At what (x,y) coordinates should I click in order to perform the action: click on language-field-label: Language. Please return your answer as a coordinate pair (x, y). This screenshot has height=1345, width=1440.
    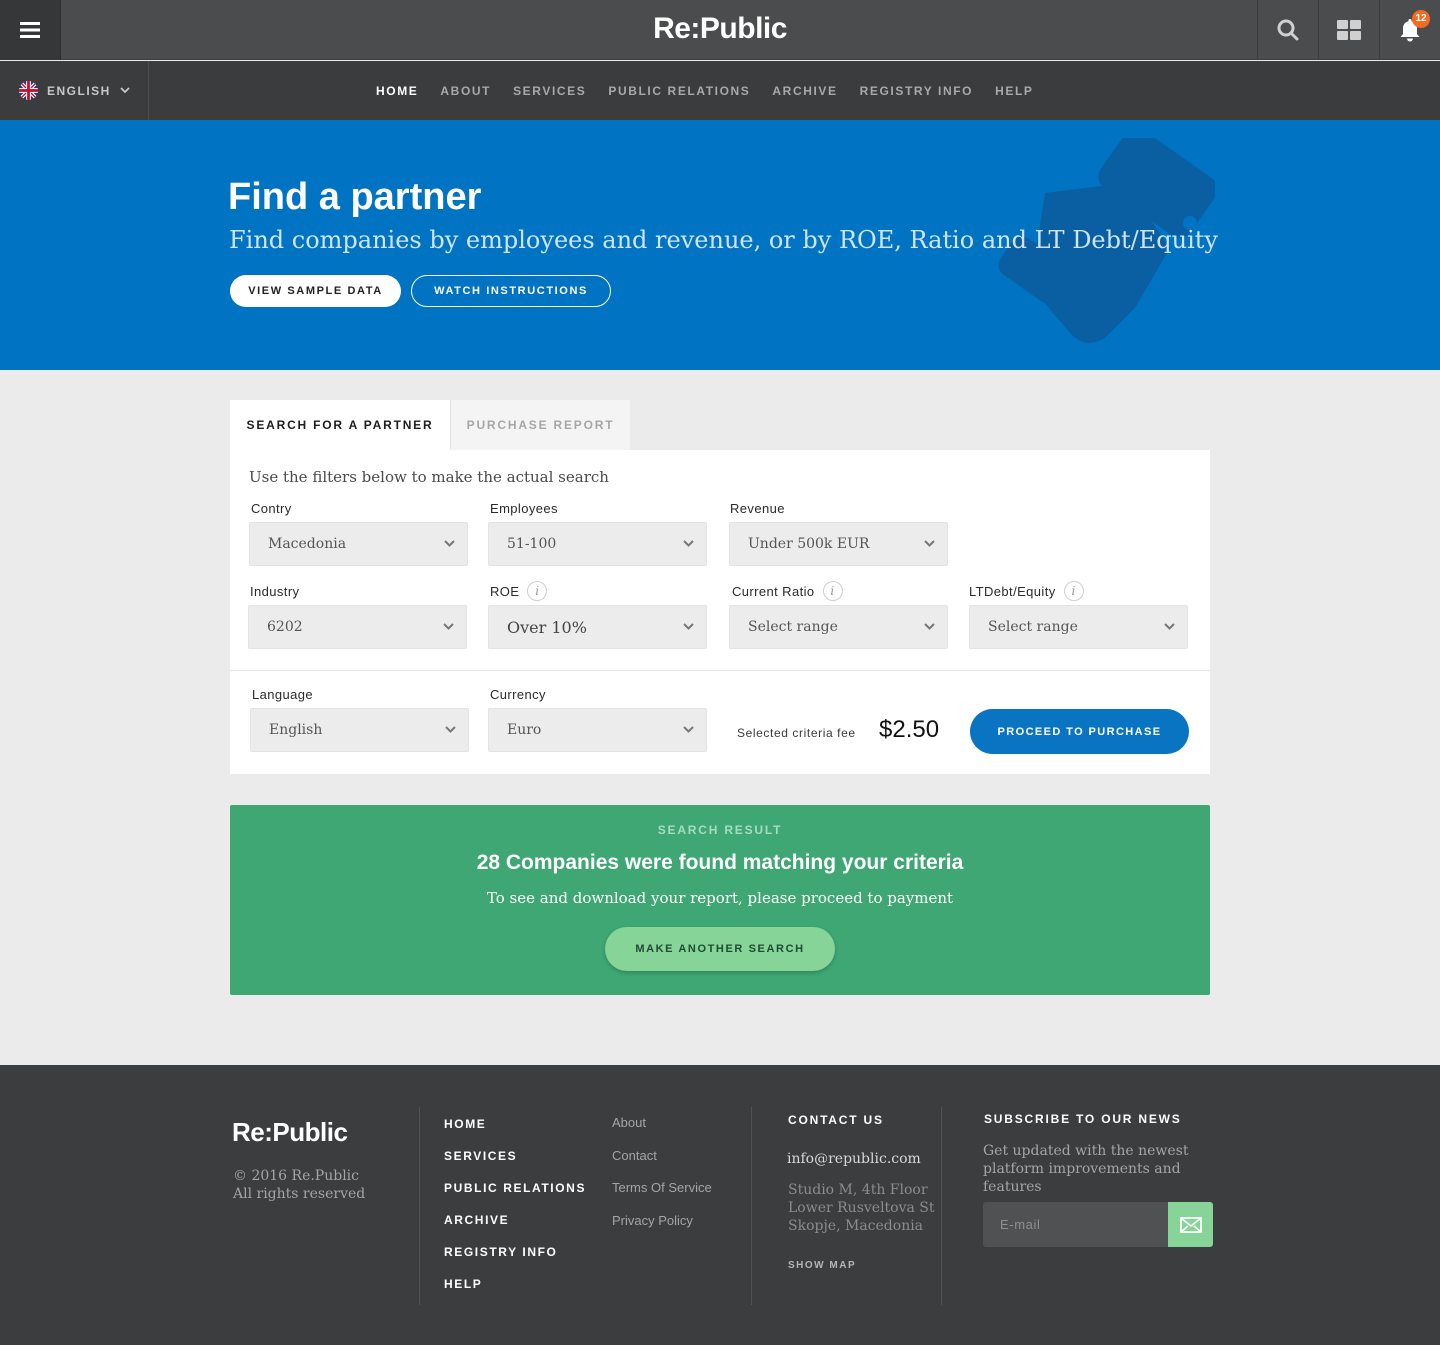
    Looking at the image, I should click on (283, 694).